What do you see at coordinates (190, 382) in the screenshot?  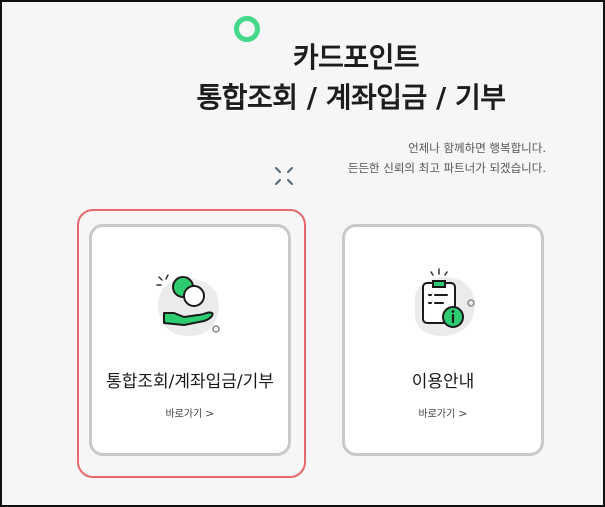 I see `card-title: 통합조회/계좌입금/기부` at bounding box center [190, 382].